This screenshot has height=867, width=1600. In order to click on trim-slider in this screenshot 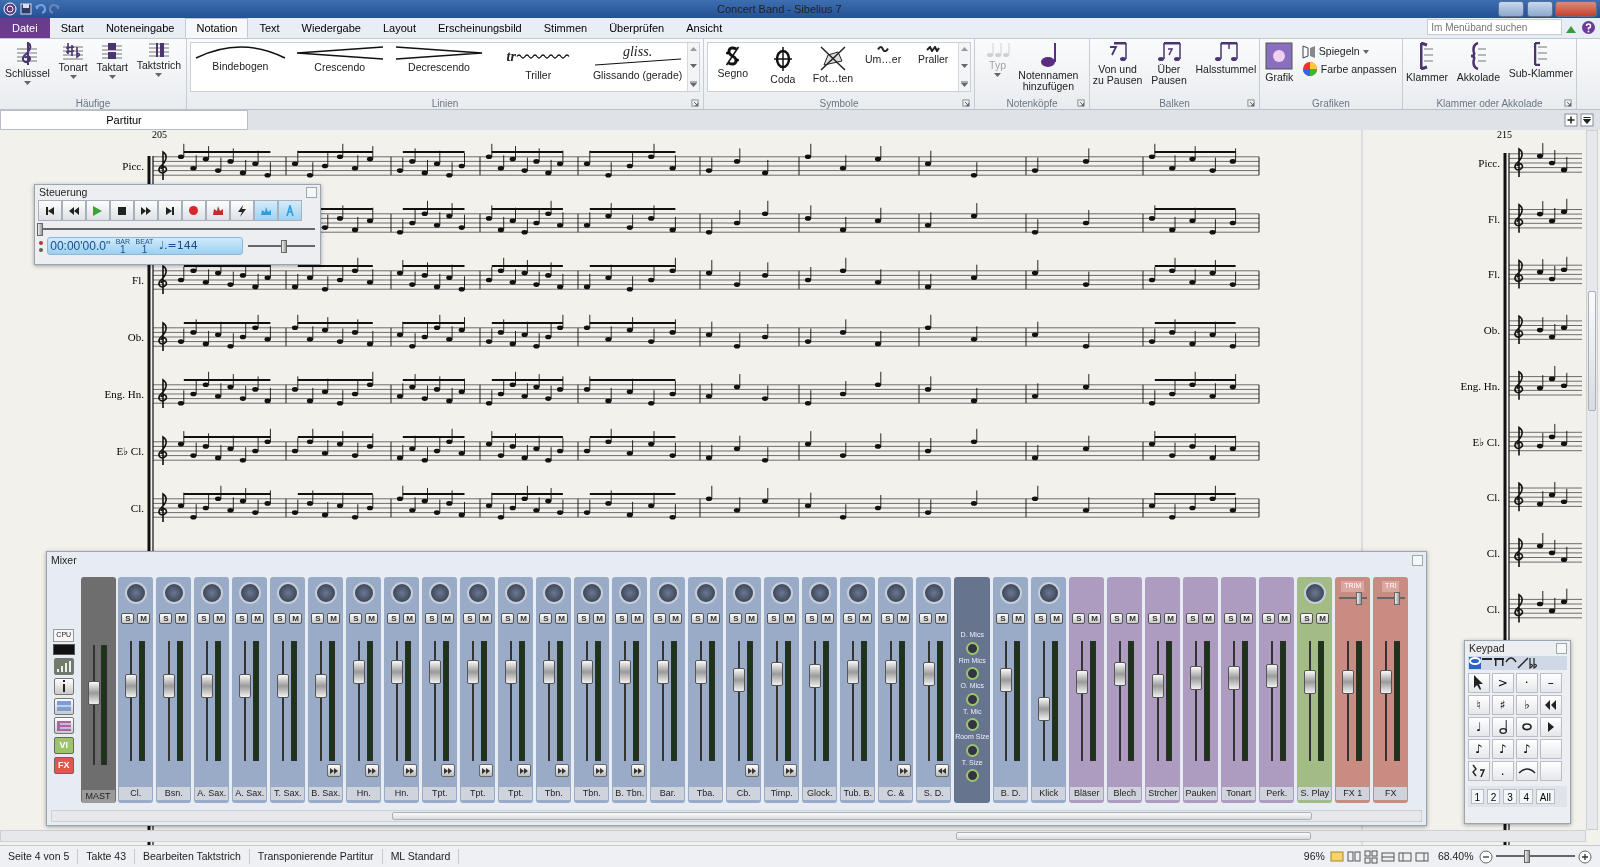, I will do `click(1390, 598)`.